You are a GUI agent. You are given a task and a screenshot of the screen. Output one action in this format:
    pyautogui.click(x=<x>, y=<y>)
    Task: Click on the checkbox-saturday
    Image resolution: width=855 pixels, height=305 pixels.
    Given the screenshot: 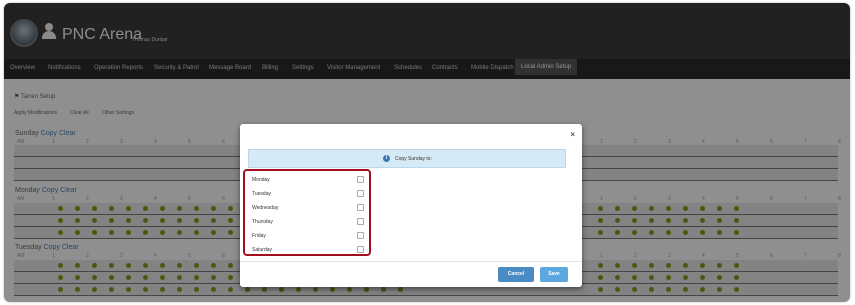 What is the action you would take?
    pyautogui.click(x=360, y=249)
    